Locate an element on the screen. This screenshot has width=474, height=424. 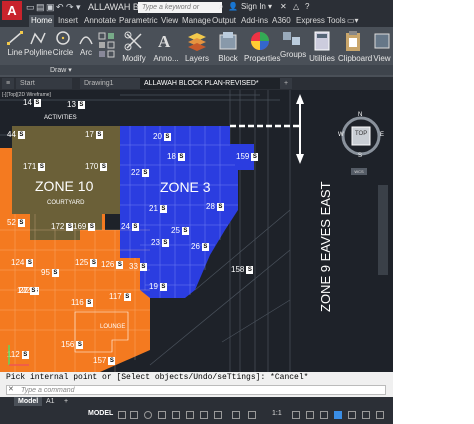
panel-toggle-icon: ▭▾ is located at coordinates (353, 21).